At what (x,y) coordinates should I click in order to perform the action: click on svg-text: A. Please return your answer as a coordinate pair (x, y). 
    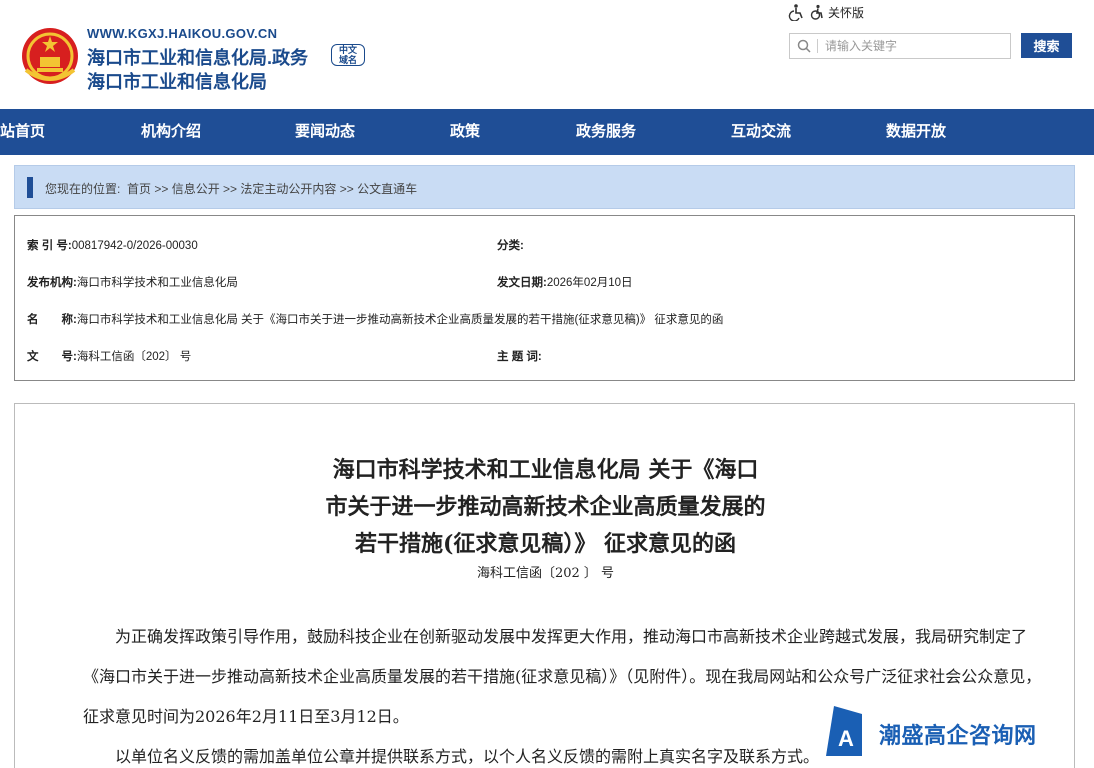
    Looking at the image, I should click on (846, 738).